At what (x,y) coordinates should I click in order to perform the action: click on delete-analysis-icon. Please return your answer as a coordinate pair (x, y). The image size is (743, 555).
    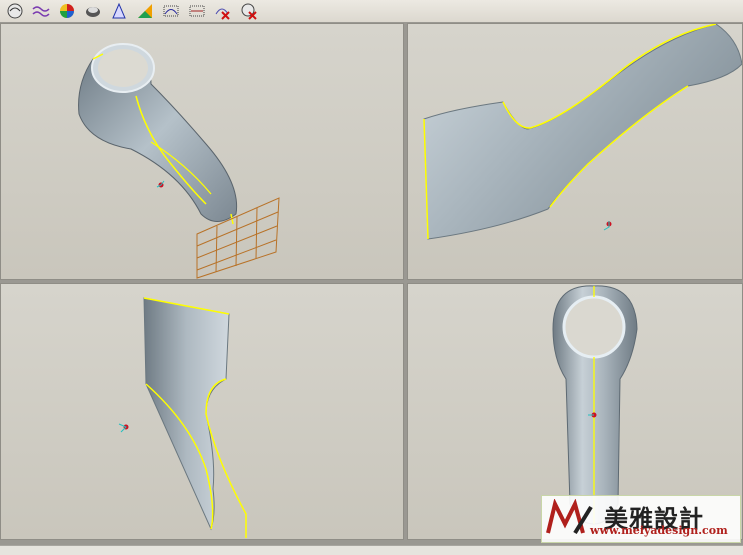
    Looking at the image, I should click on (223, 11).